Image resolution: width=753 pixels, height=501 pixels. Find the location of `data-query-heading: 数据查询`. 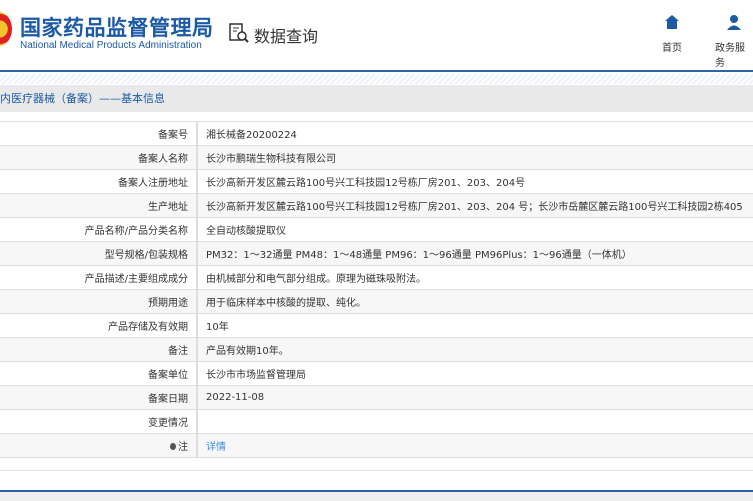

data-query-heading: 数据查询 is located at coordinates (273, 35).